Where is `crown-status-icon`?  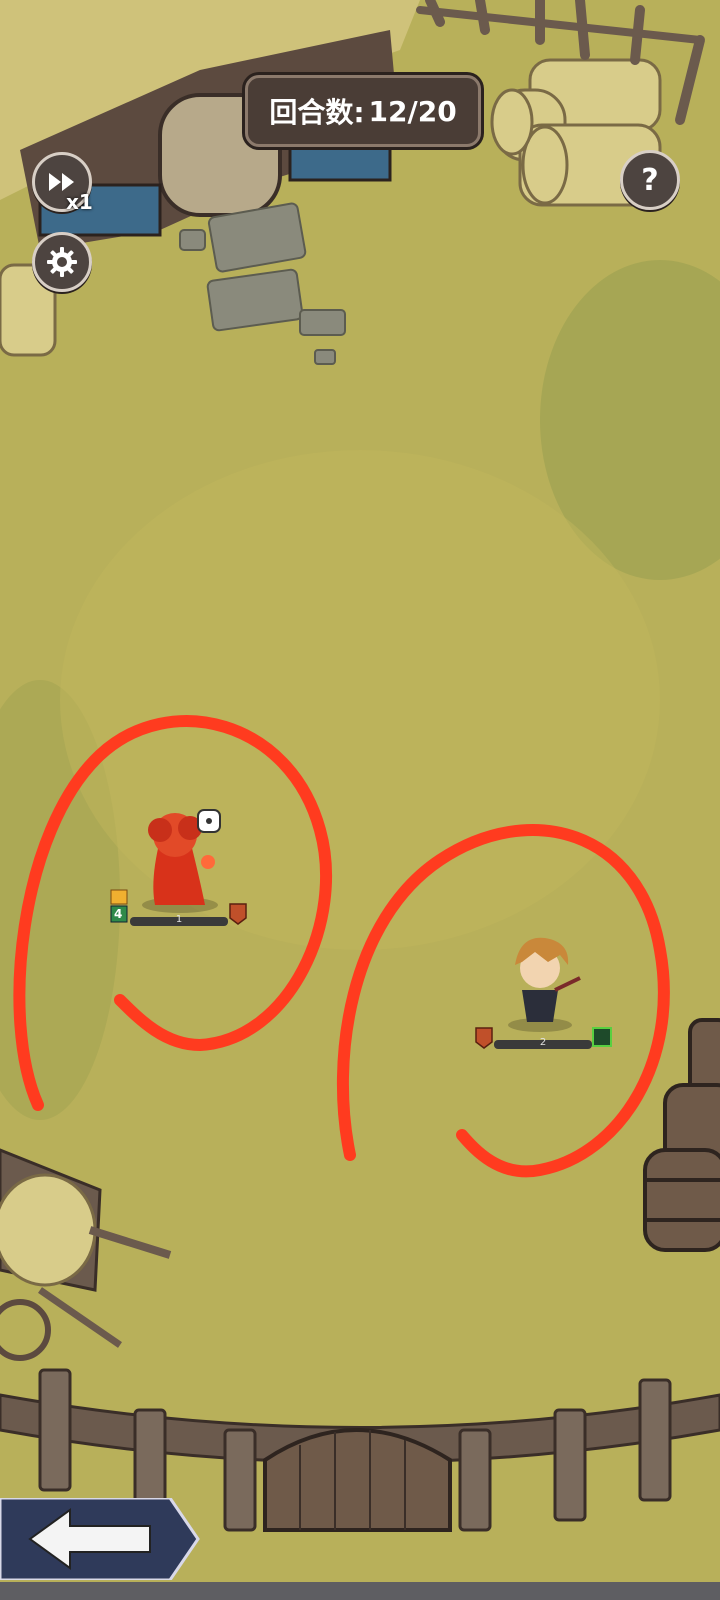 crown-status-icon is located at coordinates (119, 897).